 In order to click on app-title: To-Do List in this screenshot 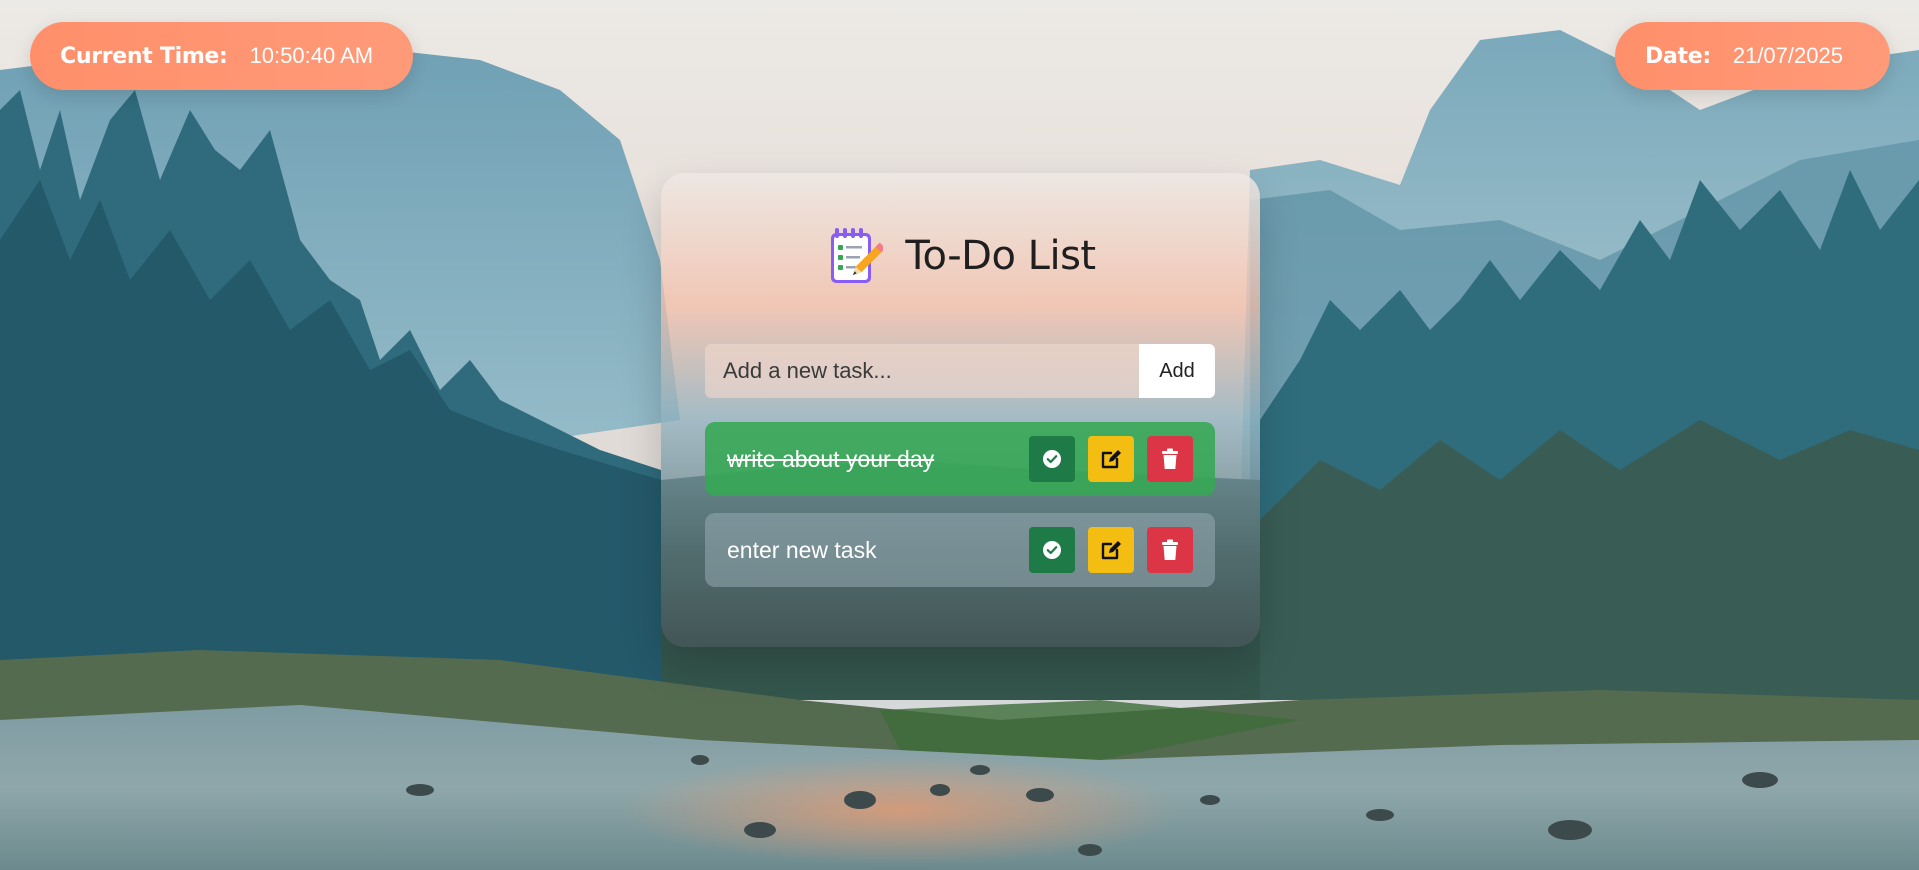, I will do `click(1000, 256)`.